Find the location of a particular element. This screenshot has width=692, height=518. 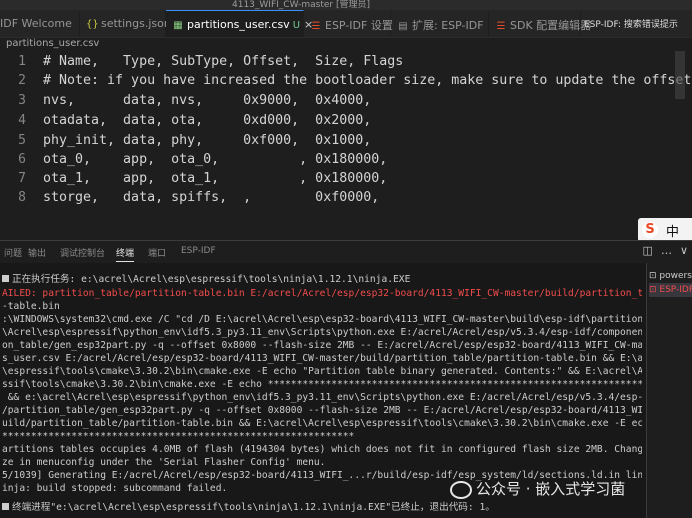

tab-debug-console: 调试控制台 is located at coordinates (82, 252).